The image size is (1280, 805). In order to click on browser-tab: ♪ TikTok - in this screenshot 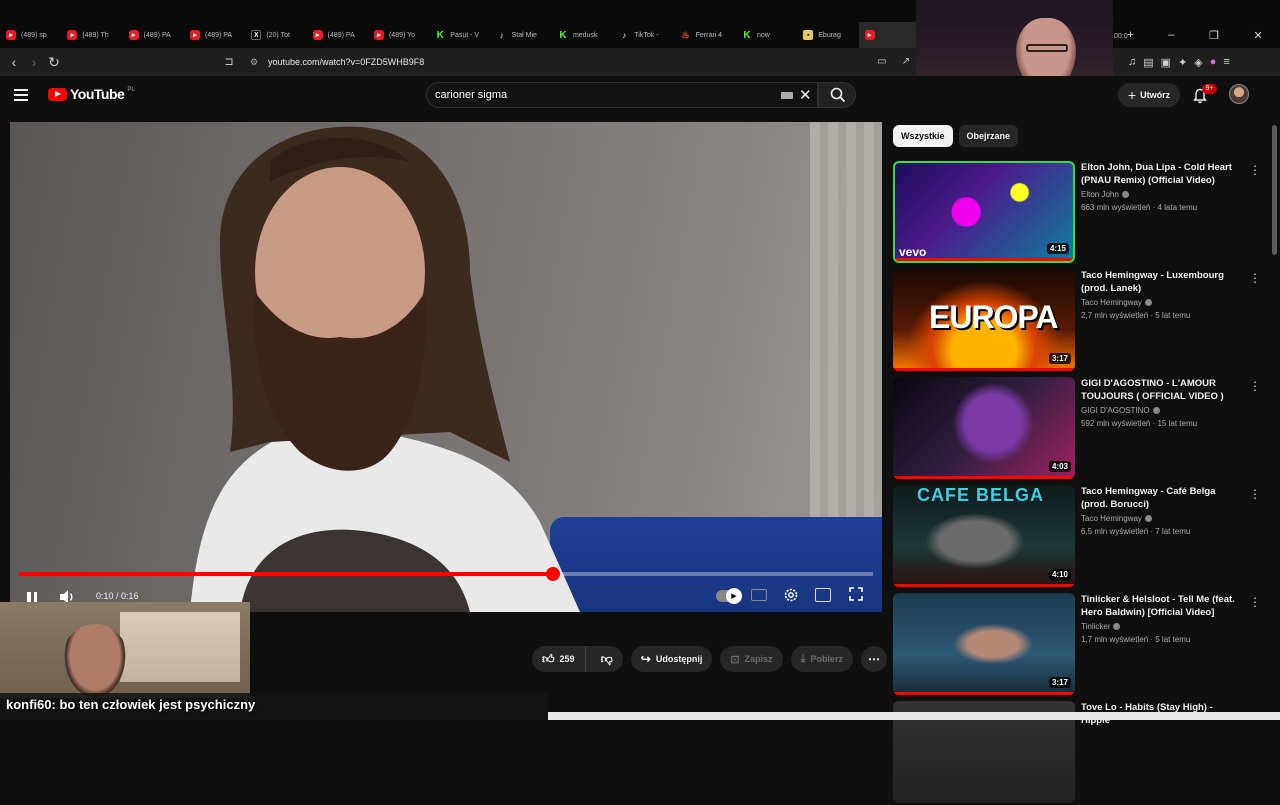, I will do `click(643, 35)`.